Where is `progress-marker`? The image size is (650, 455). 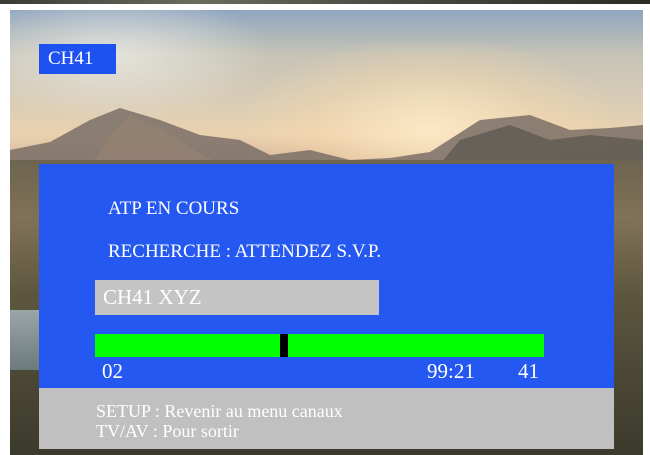 progress-marker is located at coordinates (284, 345).